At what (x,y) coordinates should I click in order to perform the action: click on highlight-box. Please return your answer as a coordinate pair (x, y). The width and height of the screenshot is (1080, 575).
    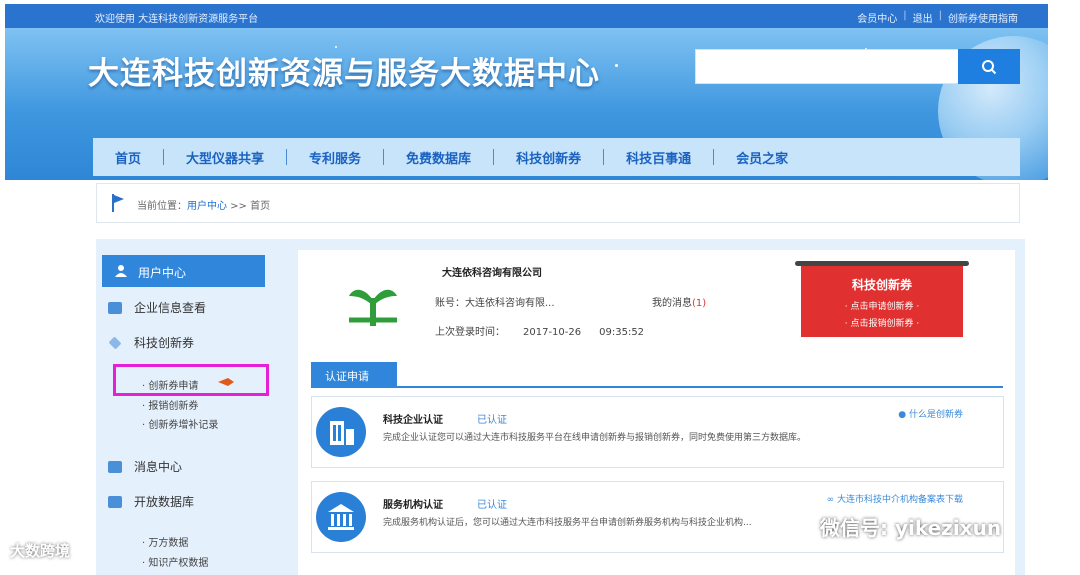
    Looking at the image, I should click on (191, 380).